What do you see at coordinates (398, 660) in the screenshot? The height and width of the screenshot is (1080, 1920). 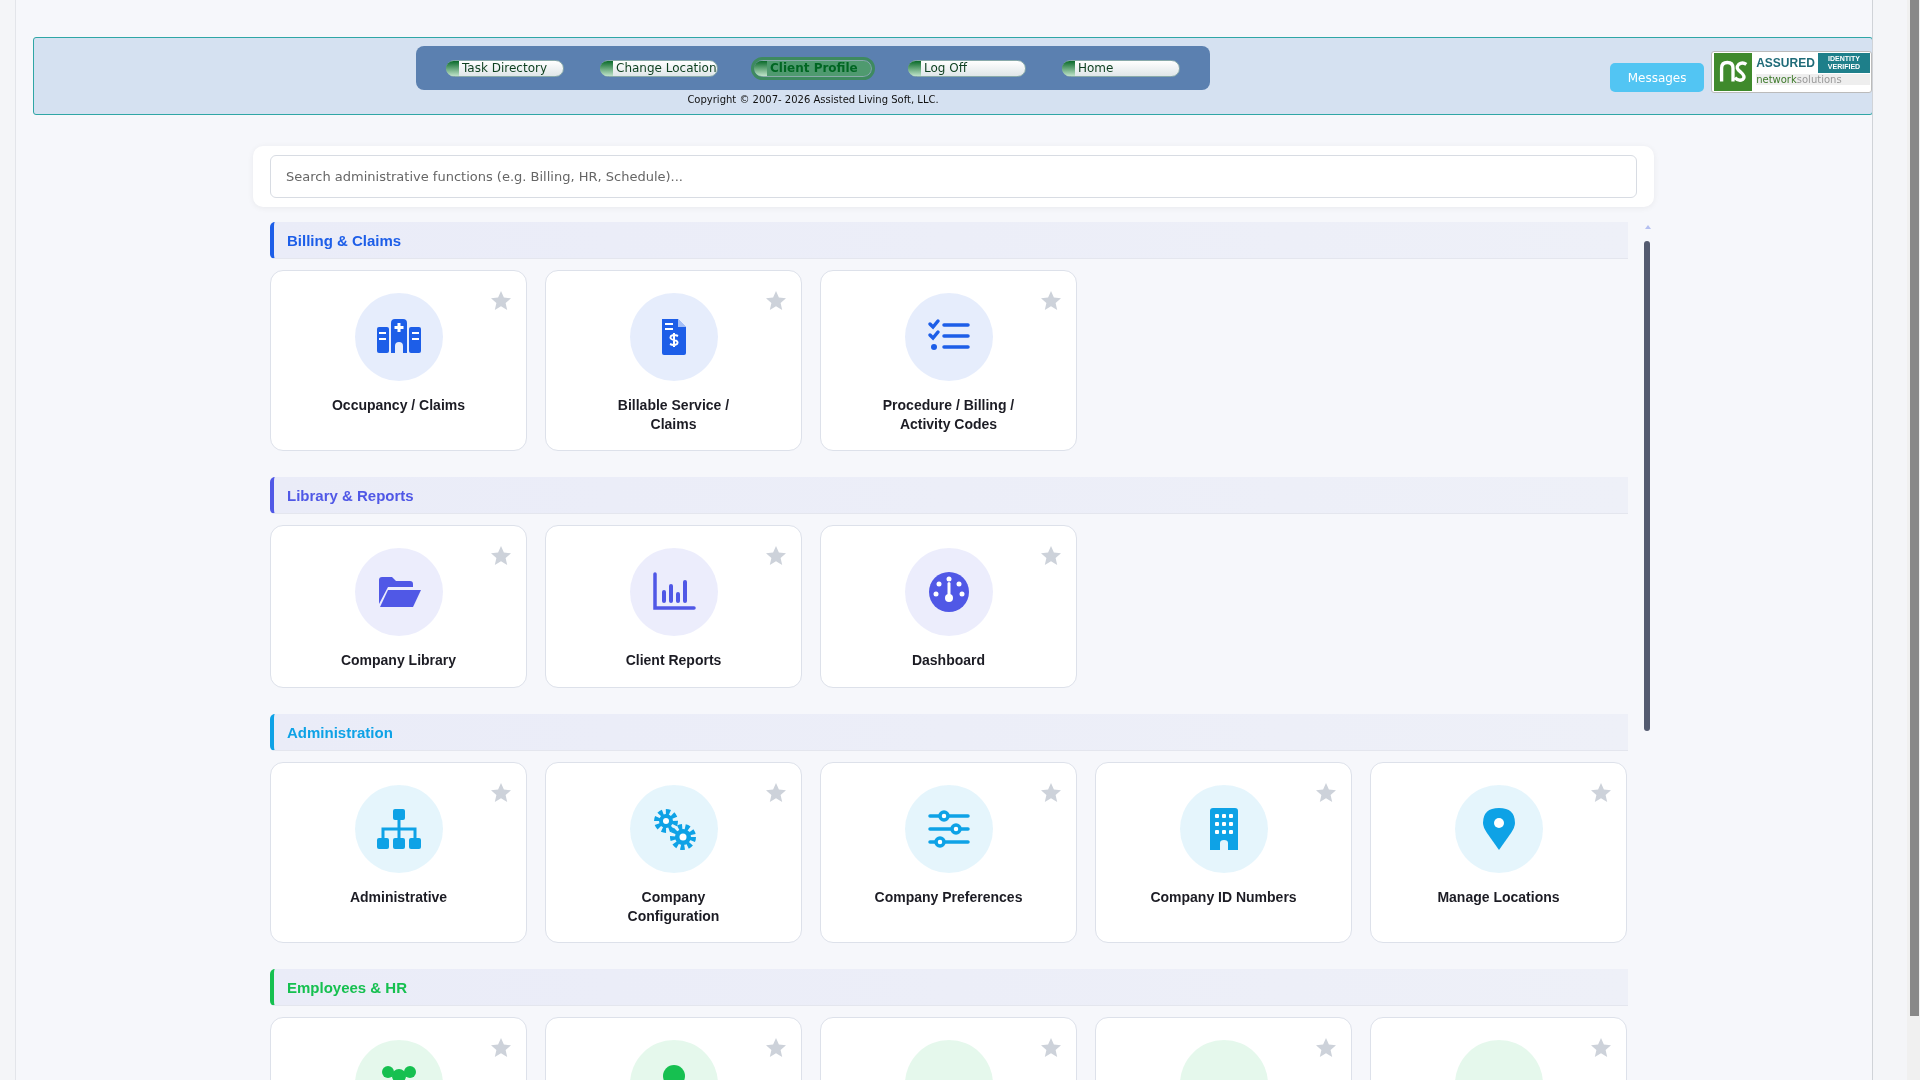 I see `card-title: Company Library` at bounding box center [398, 660].